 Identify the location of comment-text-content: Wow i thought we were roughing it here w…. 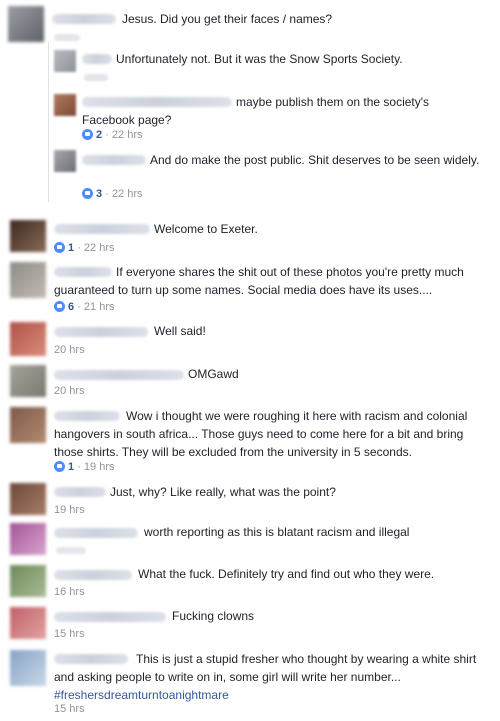
(261, 434).